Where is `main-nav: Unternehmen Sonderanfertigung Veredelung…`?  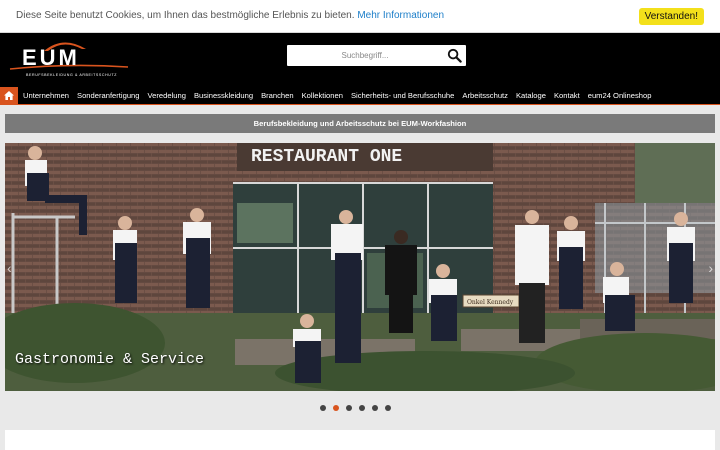 main-nav: Unternehmen Sonderanfertigung Veredelung… is located at coordinates (360, 96).